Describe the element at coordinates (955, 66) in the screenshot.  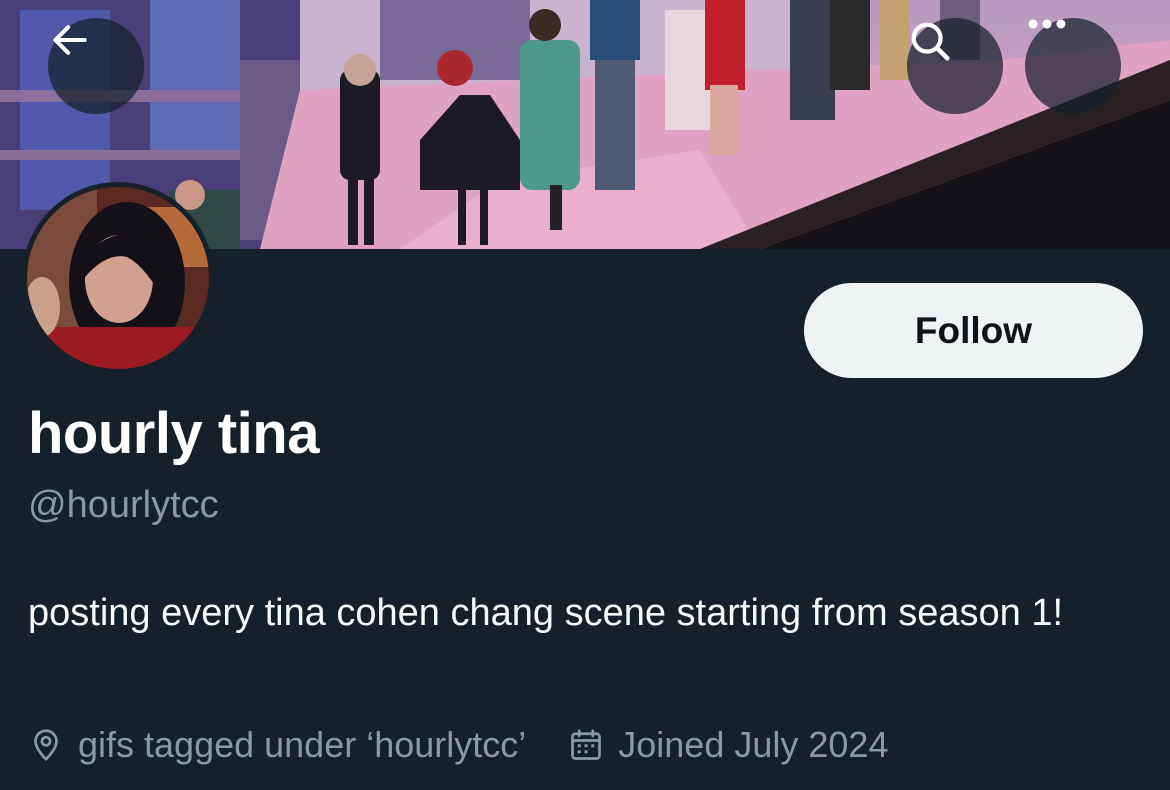
I see `search-button` at that location.